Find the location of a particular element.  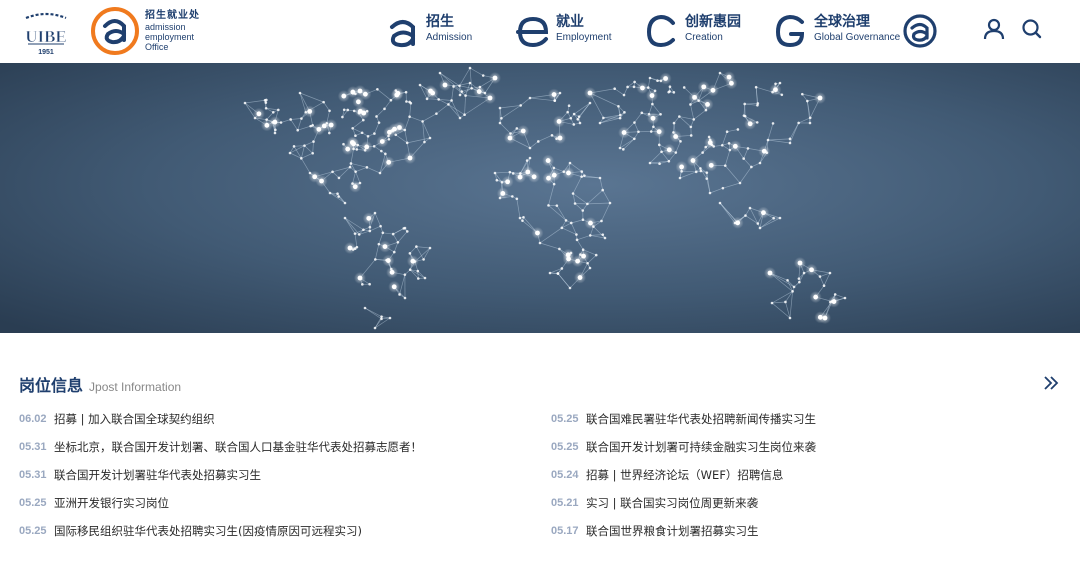

uibe-logo: UIBE 1951 is located at coordinates (46, 32).